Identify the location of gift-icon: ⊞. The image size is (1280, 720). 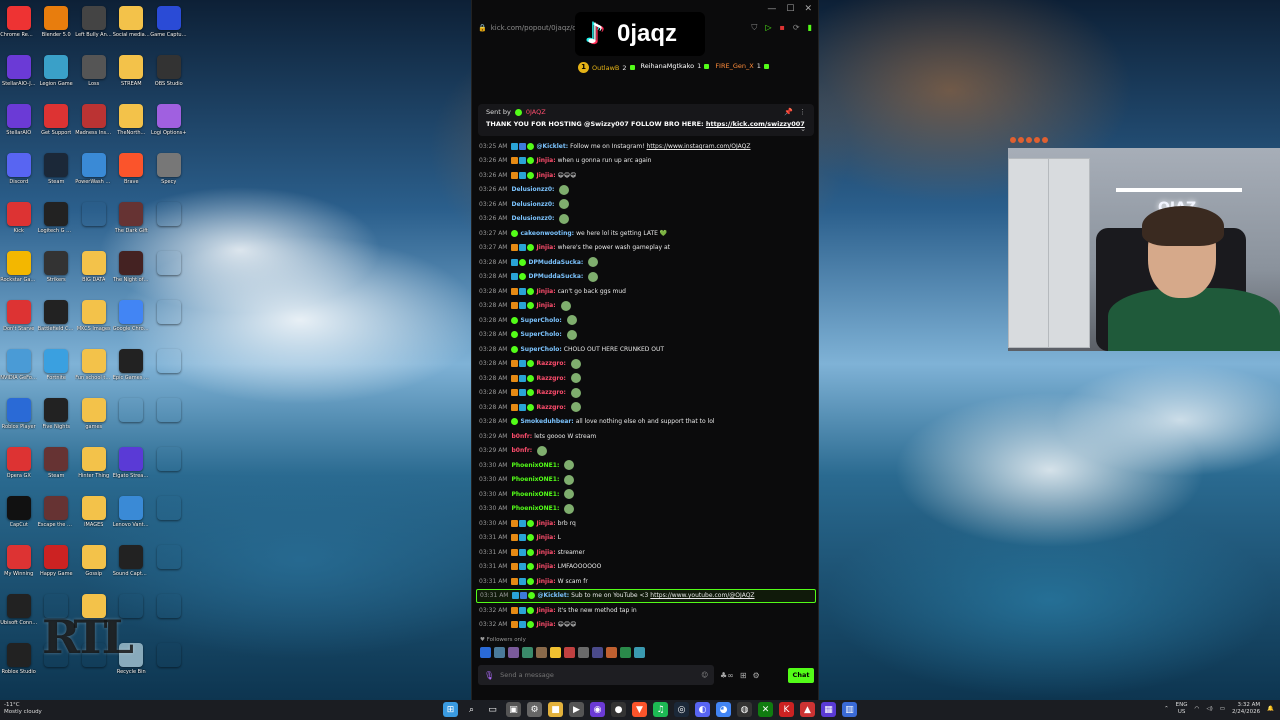
(743, 675).